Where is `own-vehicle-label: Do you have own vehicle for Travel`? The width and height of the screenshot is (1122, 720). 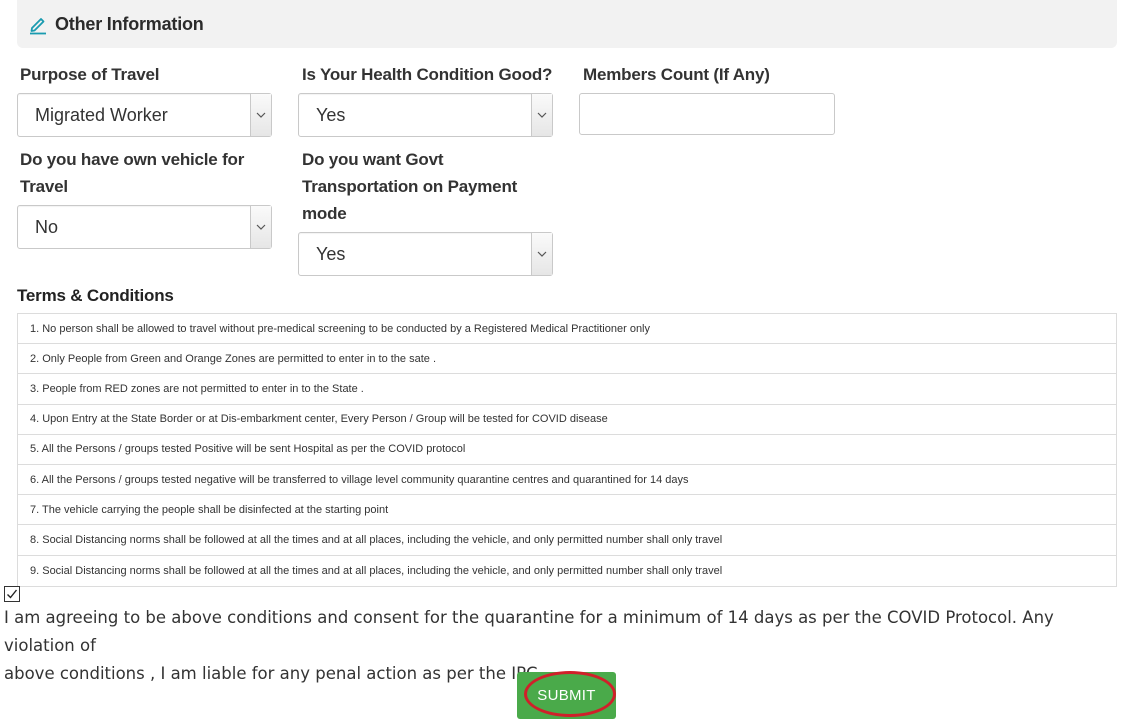
own-vehicle-label: Do you have own vehicle for Travel is located at coordinates (132, 173).